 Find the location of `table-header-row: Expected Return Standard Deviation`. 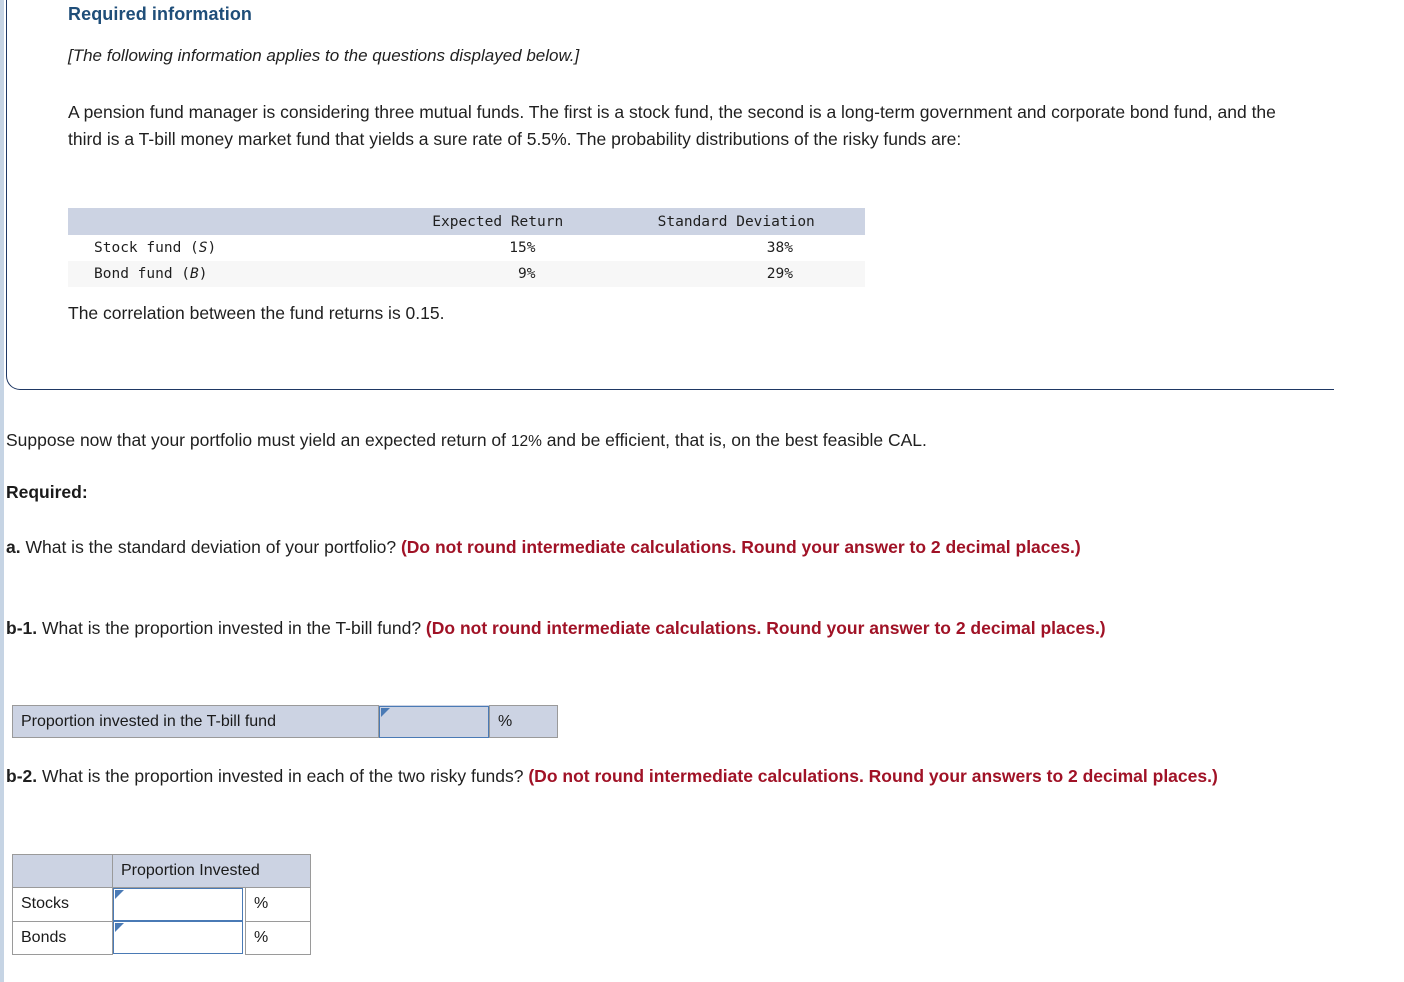

table-header-row: Expected Return Standard Deviation is located at coordinates (466, 221).